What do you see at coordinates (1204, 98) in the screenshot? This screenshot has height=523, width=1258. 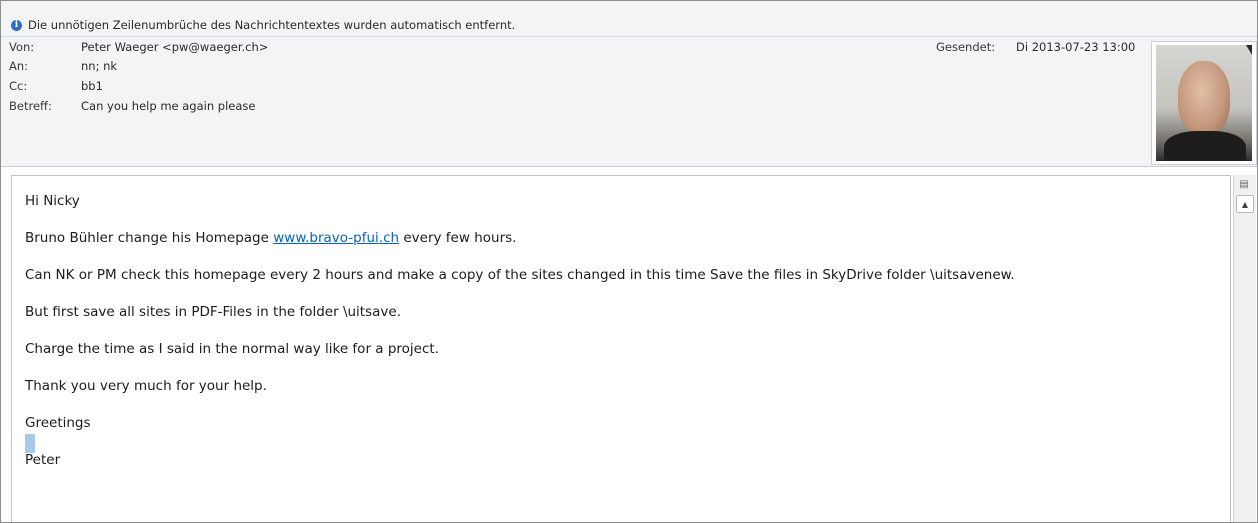 I see `avatar-face` at bounding box center [1204, 98].